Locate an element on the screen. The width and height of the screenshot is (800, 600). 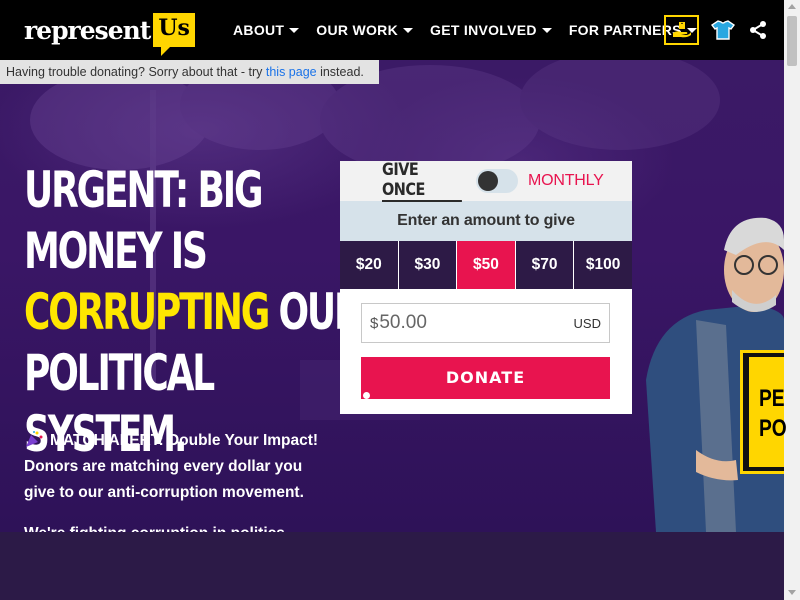
sign-text-line-2: PO is located at coordinates (773, 428).